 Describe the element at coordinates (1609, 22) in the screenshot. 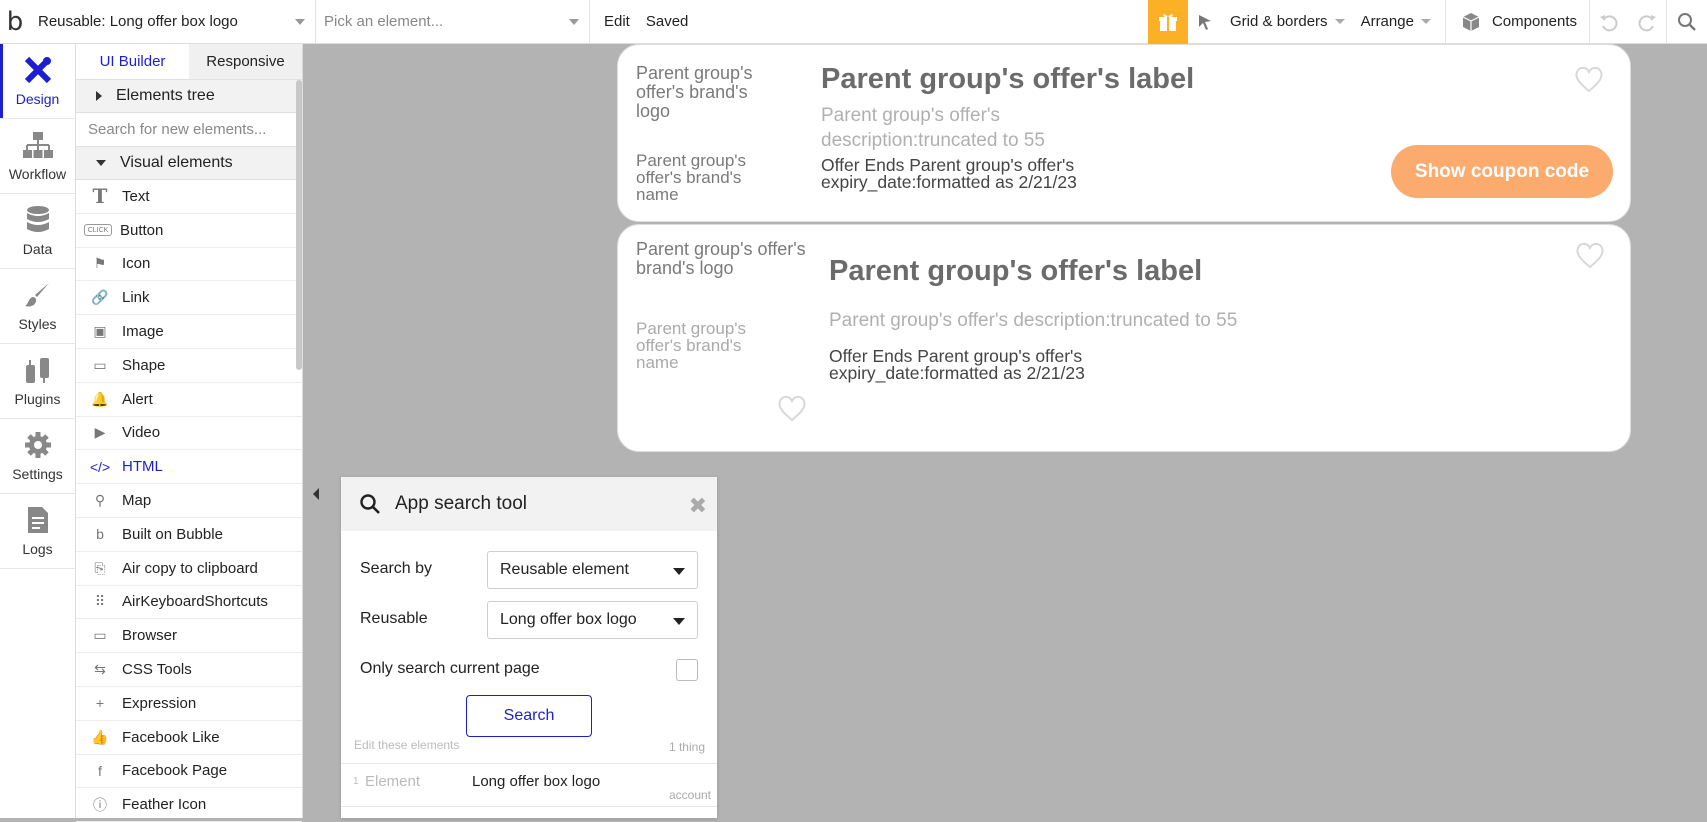

I see `undo-icon` at that location.